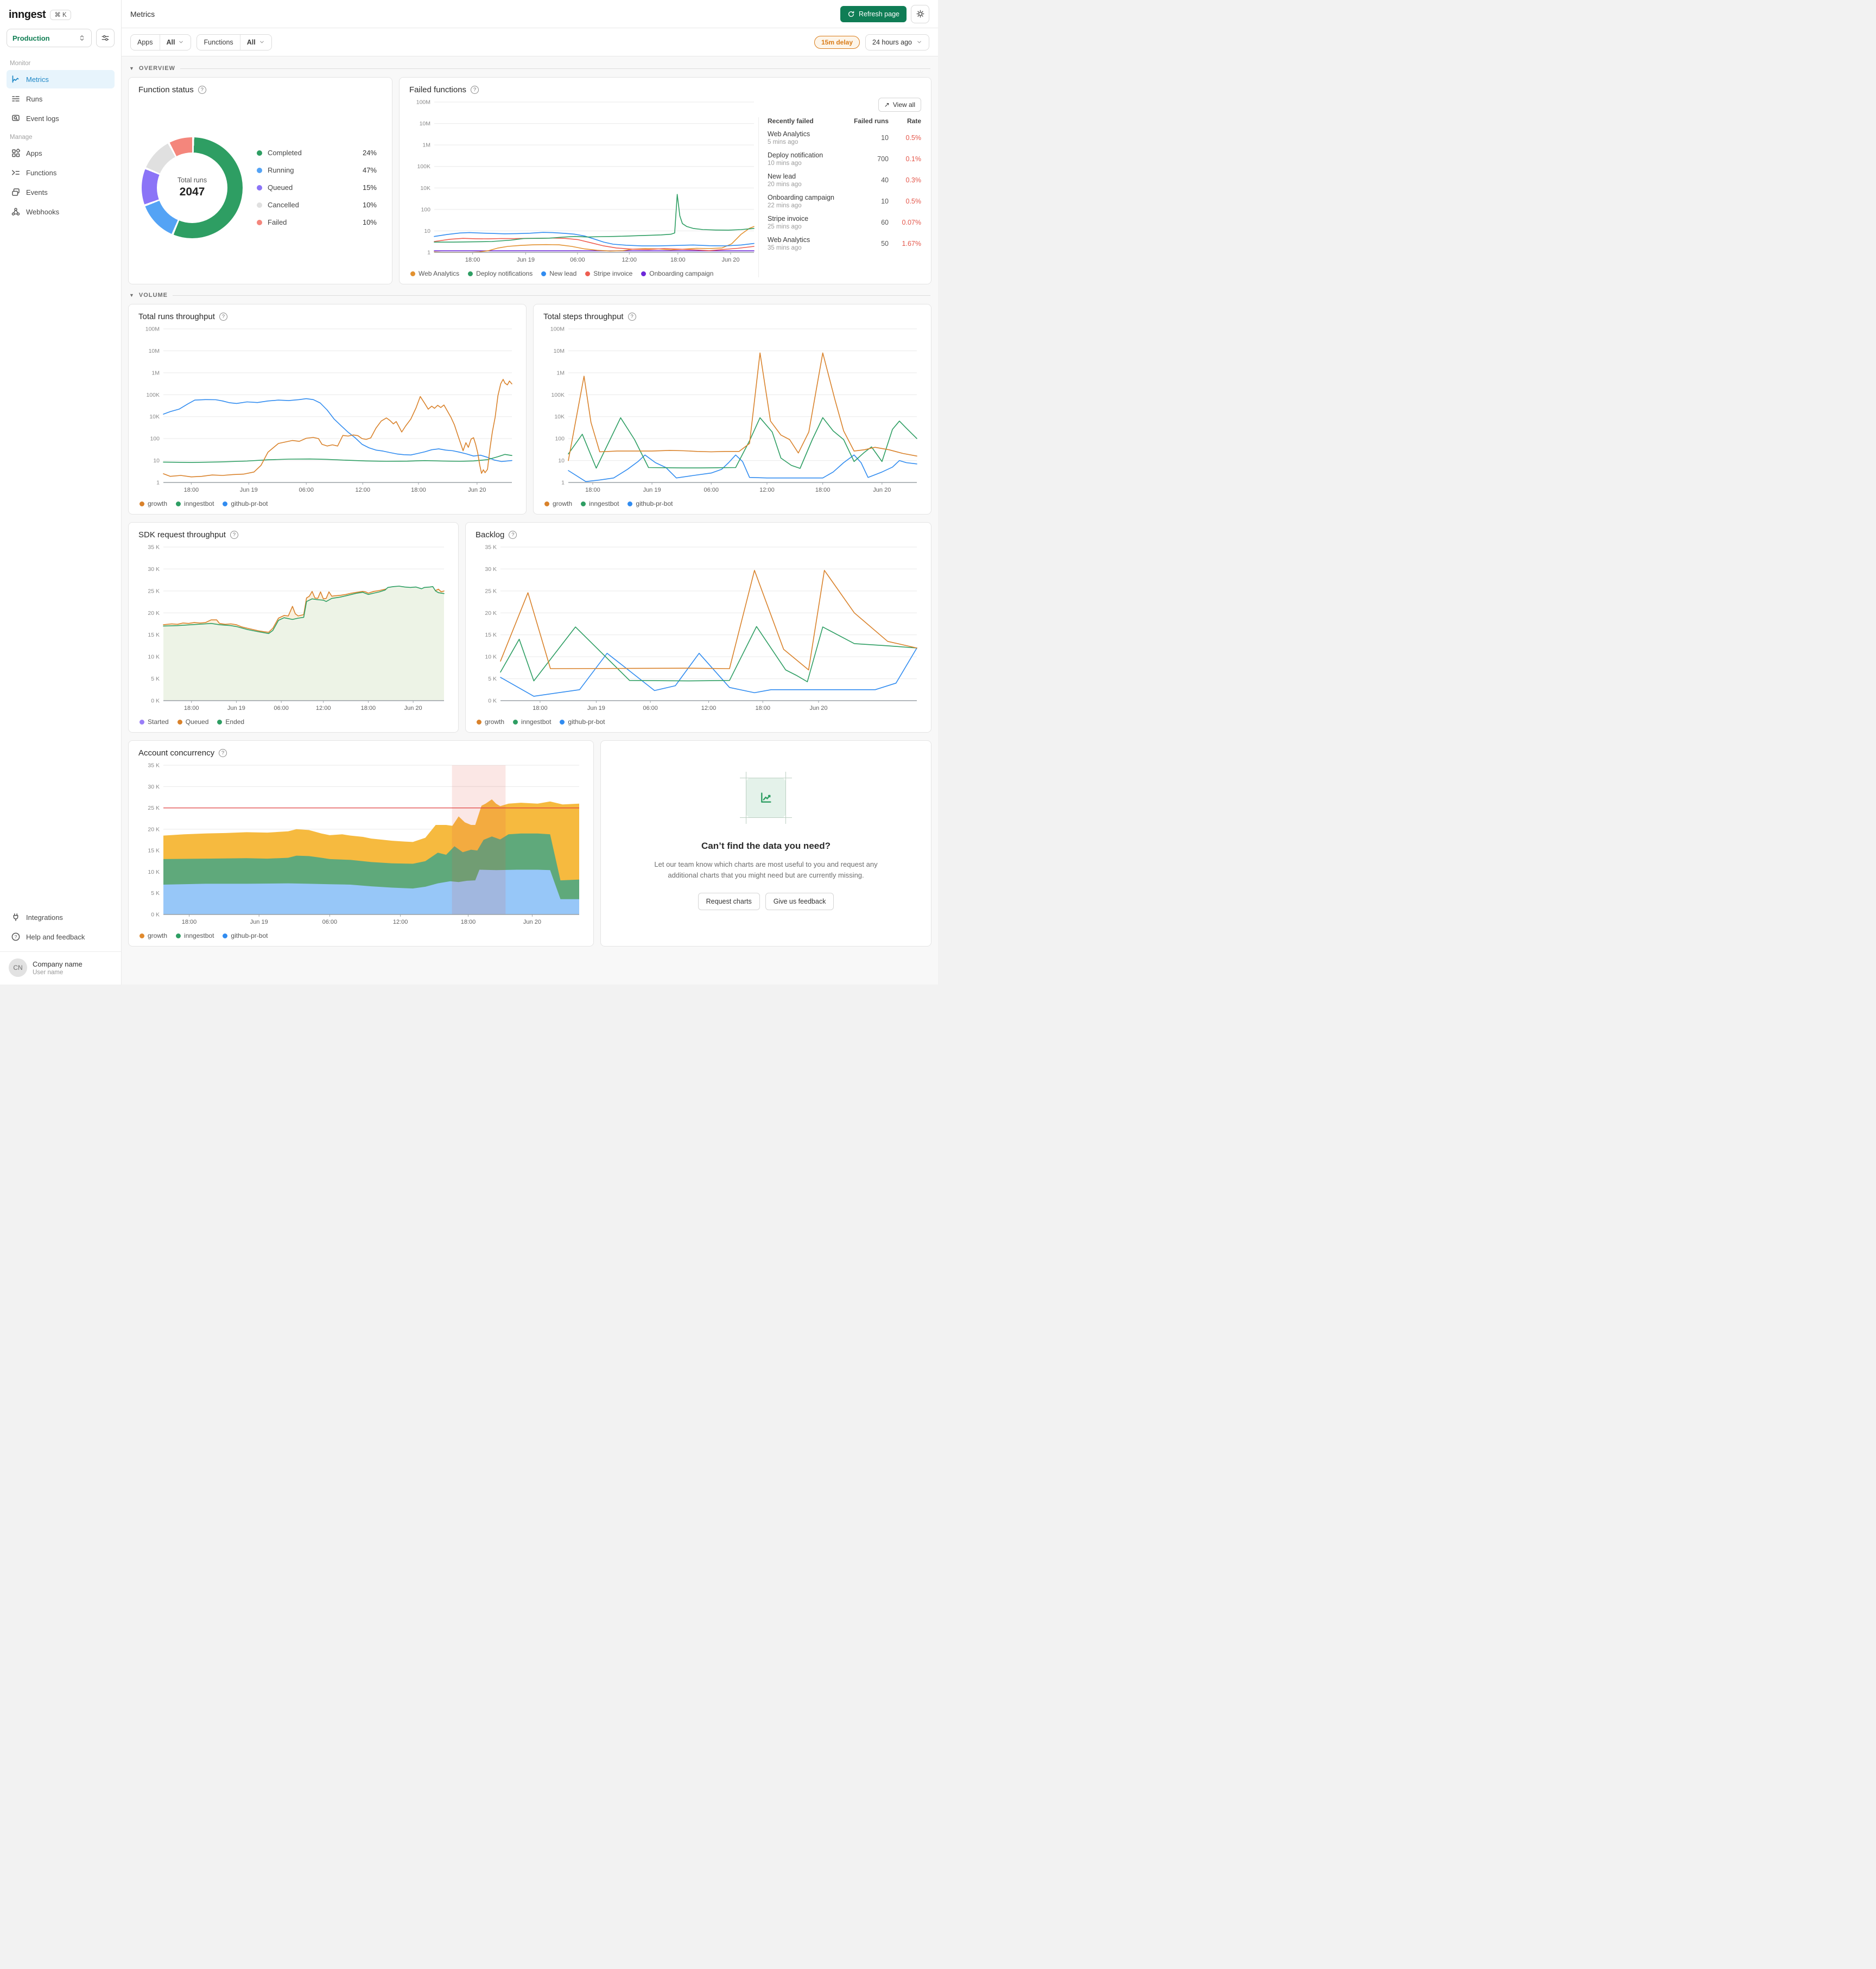  Describe the element at coordinates (16, 192) in the screenshot. I see `events-icon` at that location.